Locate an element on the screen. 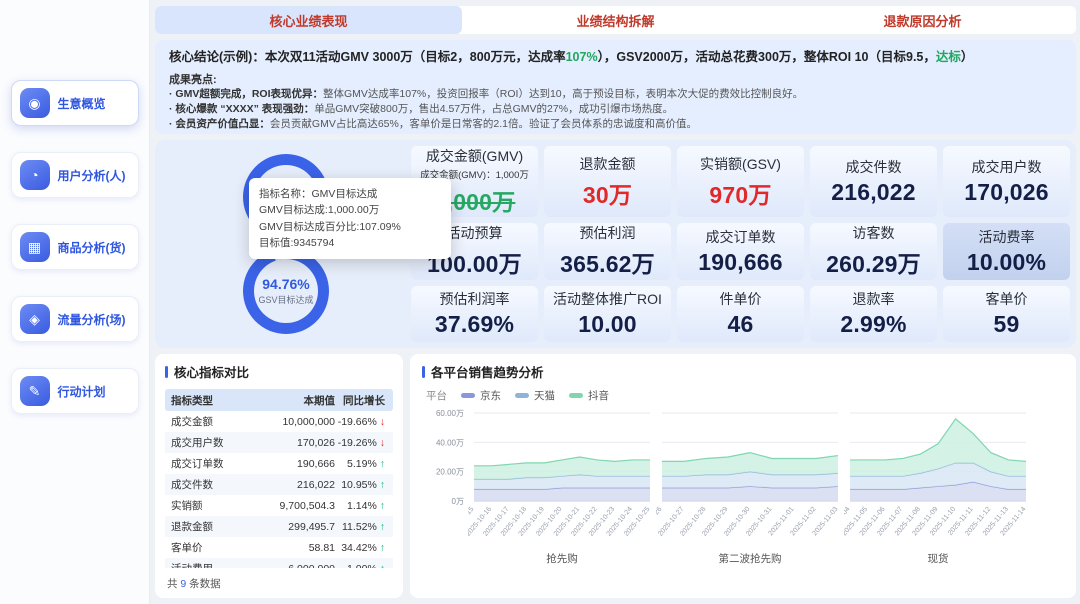 The image size is (1080, 604). sidebar-item-2: ▦ 商品分析(货) is located at coordinates (74, 247).